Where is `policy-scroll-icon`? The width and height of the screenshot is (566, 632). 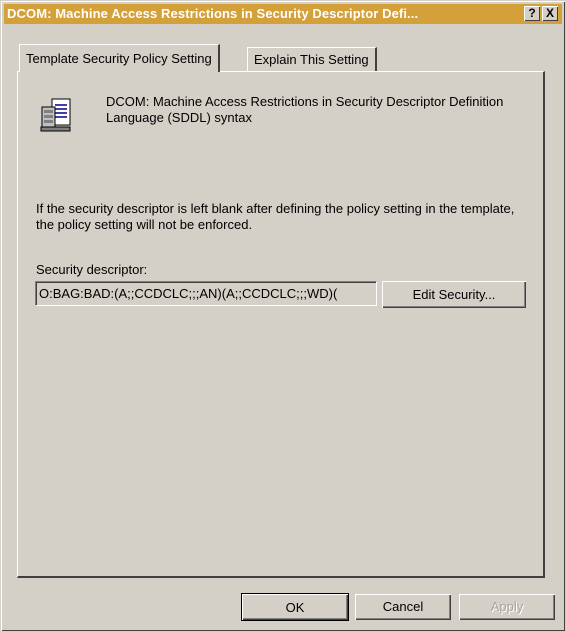
policy-scroll-icon is located at coordinates (55, 115).